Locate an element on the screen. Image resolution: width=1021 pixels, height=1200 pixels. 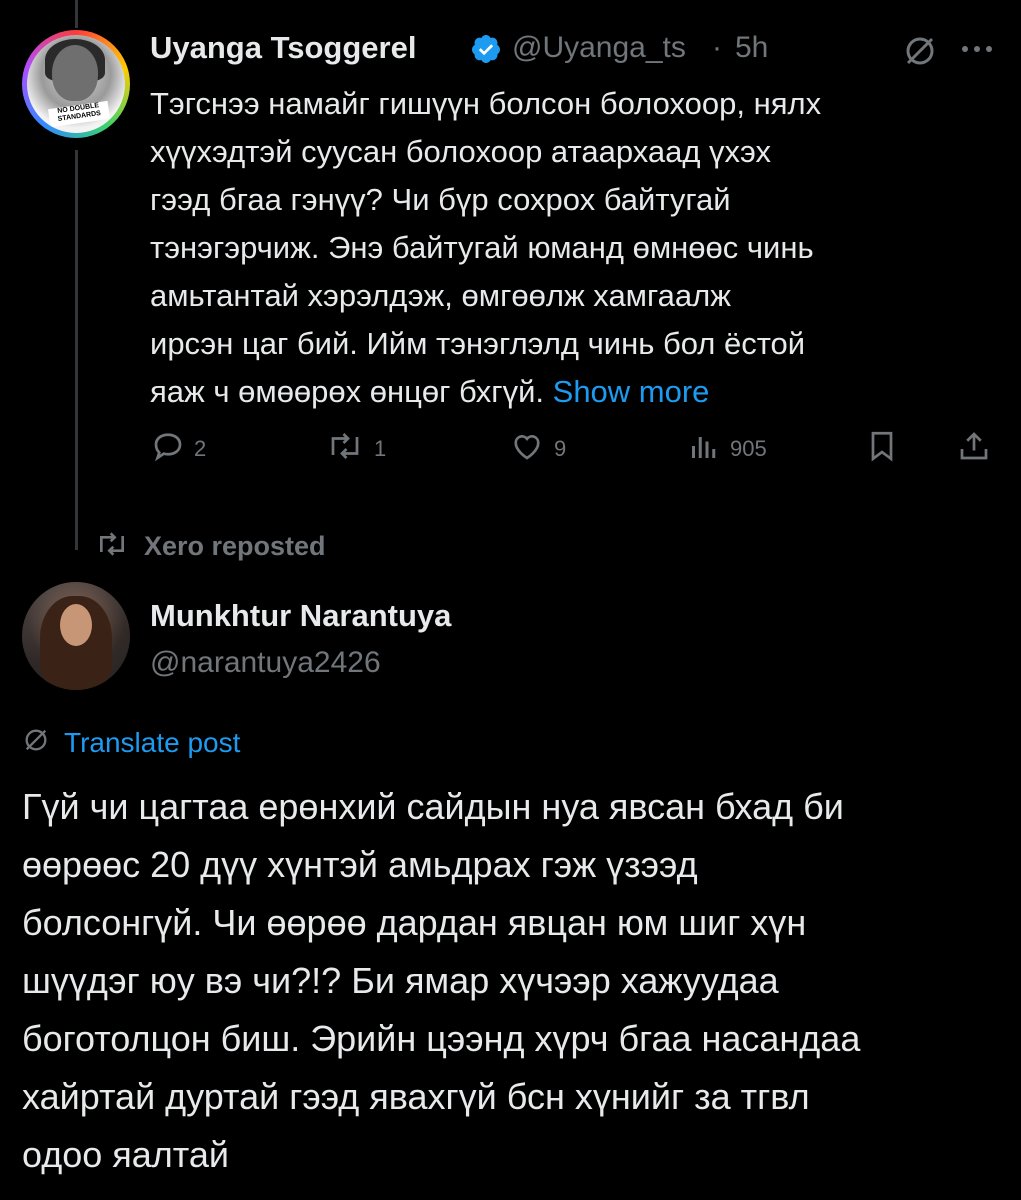
repost-count: 1 is located at coordinates (380, 448).